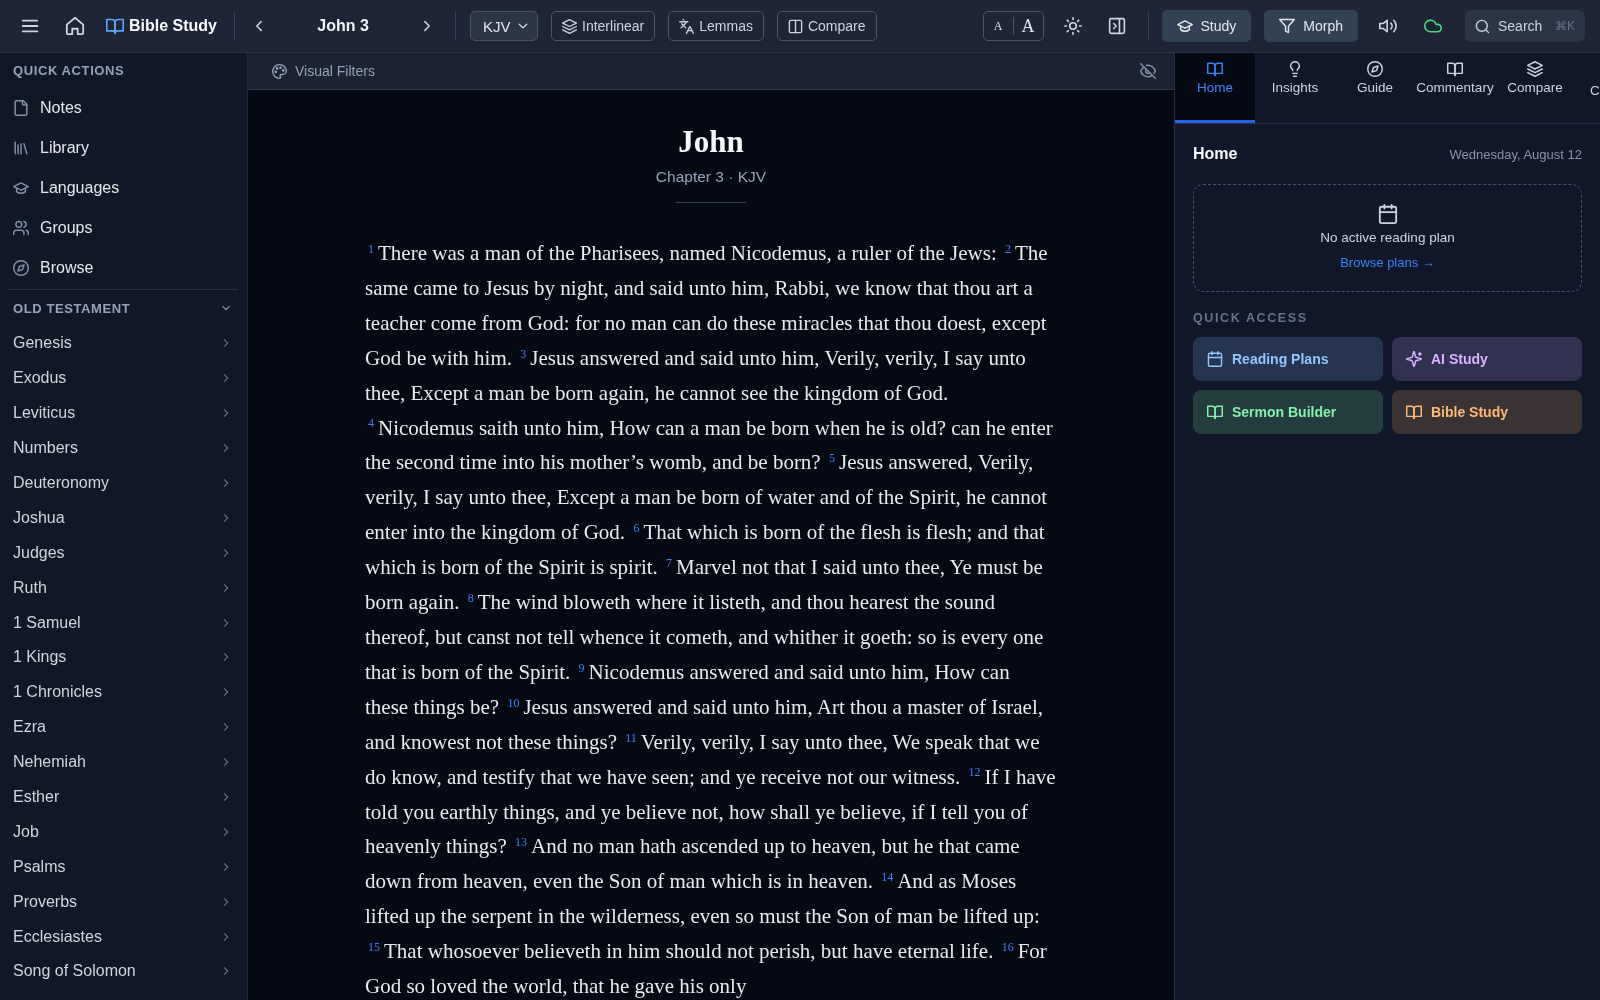 This screenshot has width=1600, height=1000. Describe the element at coordinates (1515, 154) in the screenshot. I see `date-label: Wednesday, August 12` at that location.